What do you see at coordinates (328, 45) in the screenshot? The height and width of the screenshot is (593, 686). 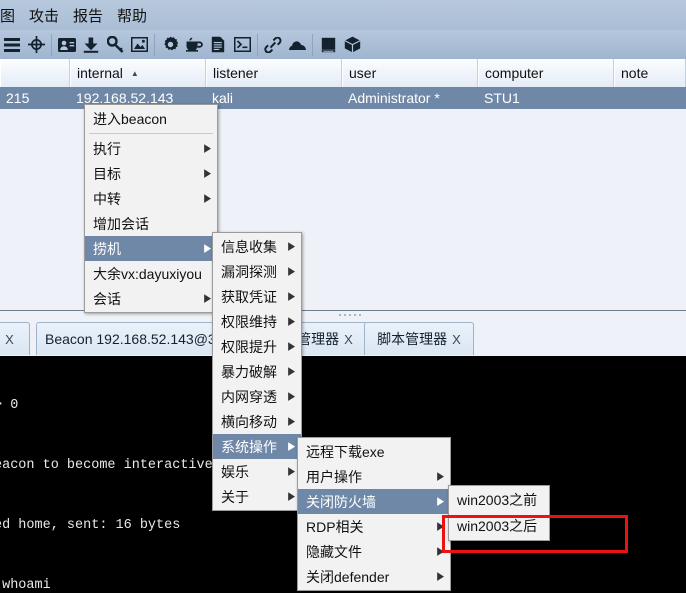 I see `book-icon` at bounding box center [328, 45].